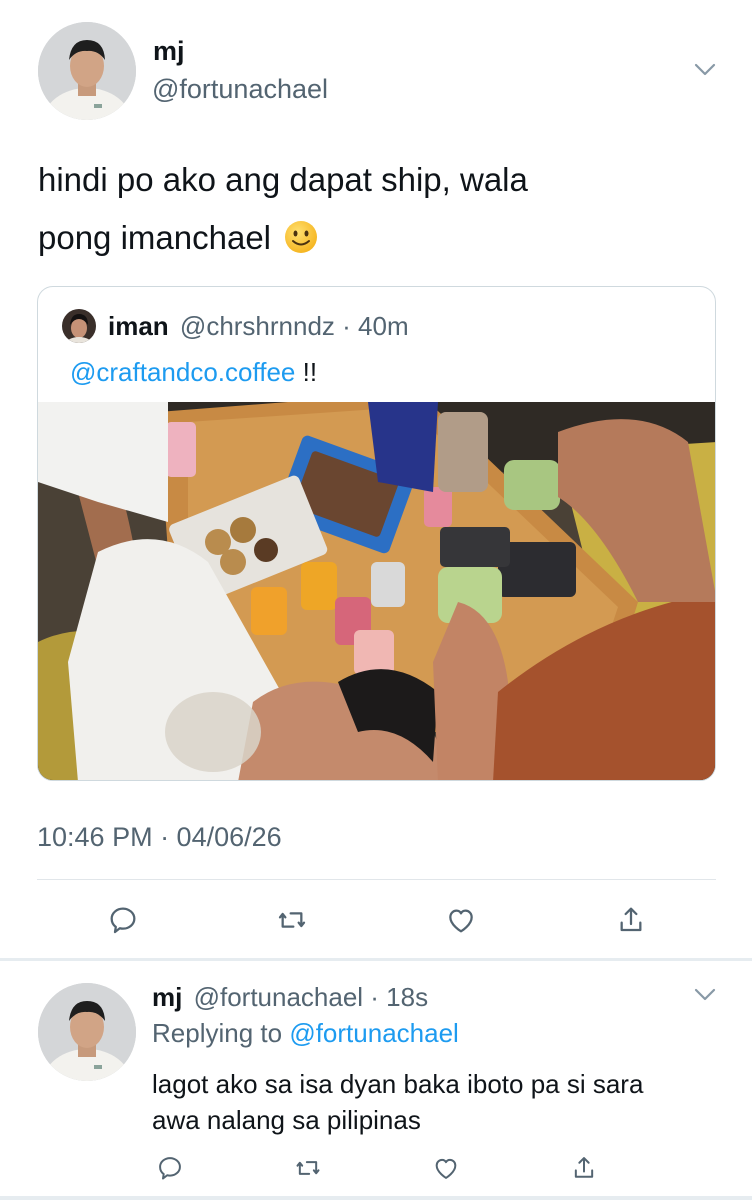 Image resolution: width=752 pixels, height=1200 pixels. What do you see at coordinates (376, 959) in the screenshot?
I see `section-separator` at bounding box center [376, 959].